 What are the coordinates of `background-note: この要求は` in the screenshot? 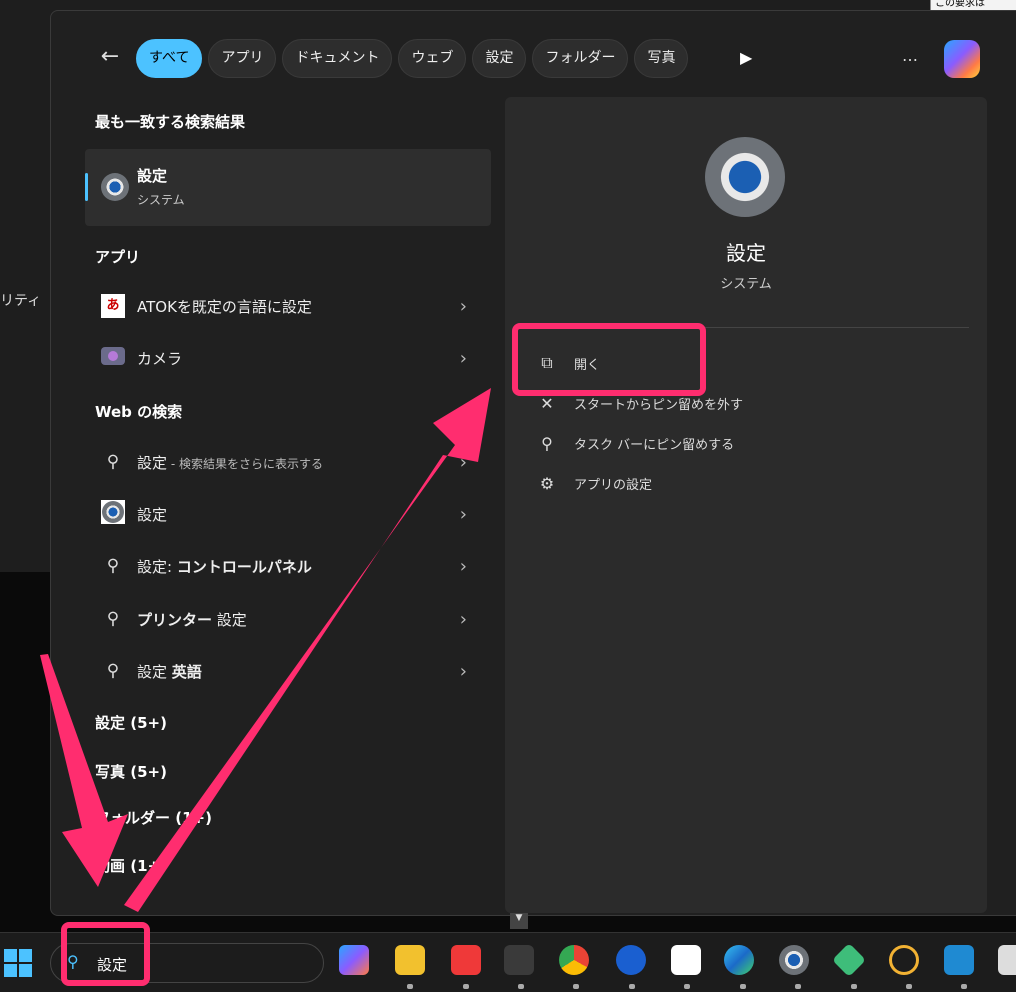 It's located at (973, 5).